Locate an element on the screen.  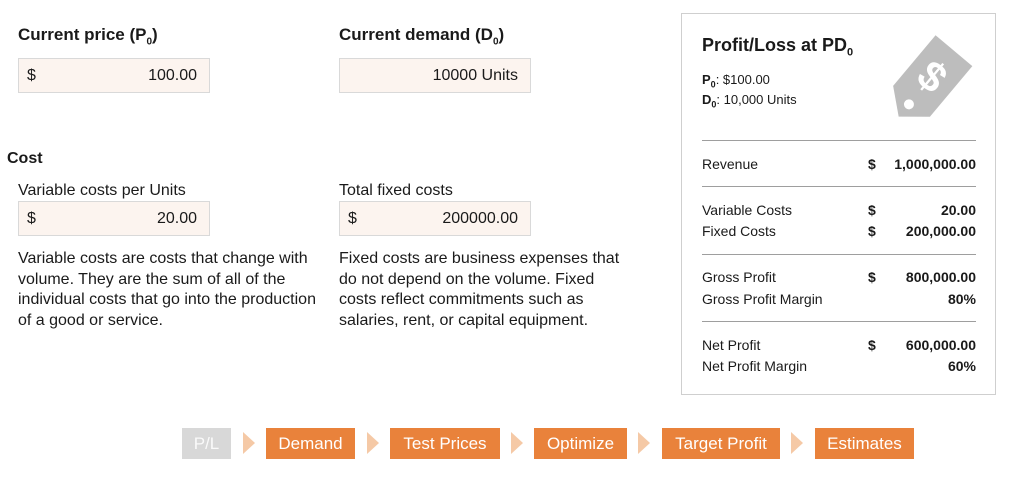
variable-costs-row: Variable Costs $20.00 is located at coordinates (839, 210).